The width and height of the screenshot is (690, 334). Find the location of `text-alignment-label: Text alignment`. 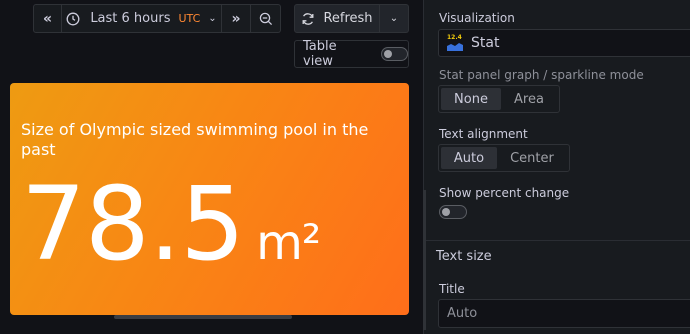

text-alignment-label: Text alignment is located at coordinates (483, 134).